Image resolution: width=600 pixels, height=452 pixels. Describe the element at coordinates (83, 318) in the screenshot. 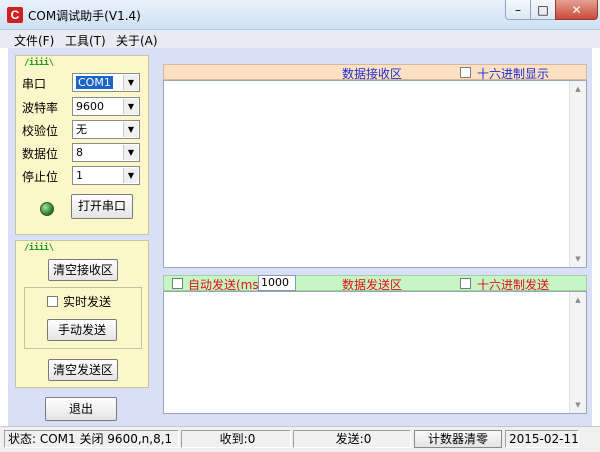

I see `send-options-group: 实时发送 手动发送` at that location.